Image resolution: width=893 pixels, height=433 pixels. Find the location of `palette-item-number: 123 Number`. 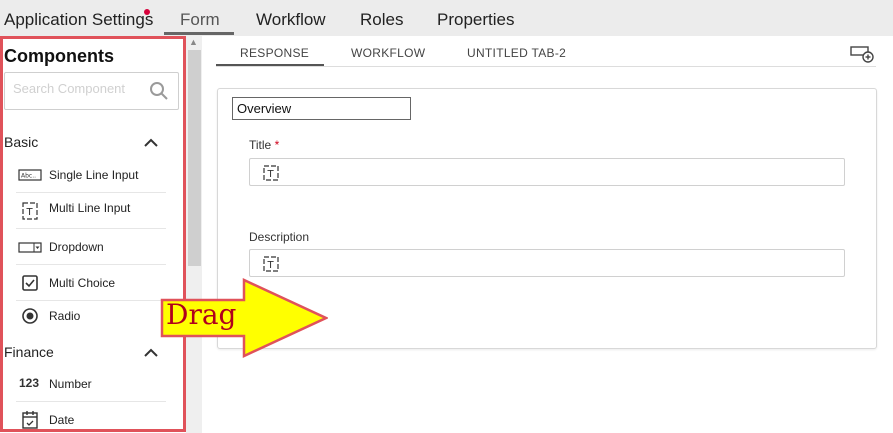

palette-item-number: 123 Number is located at coordinates (91, 384).